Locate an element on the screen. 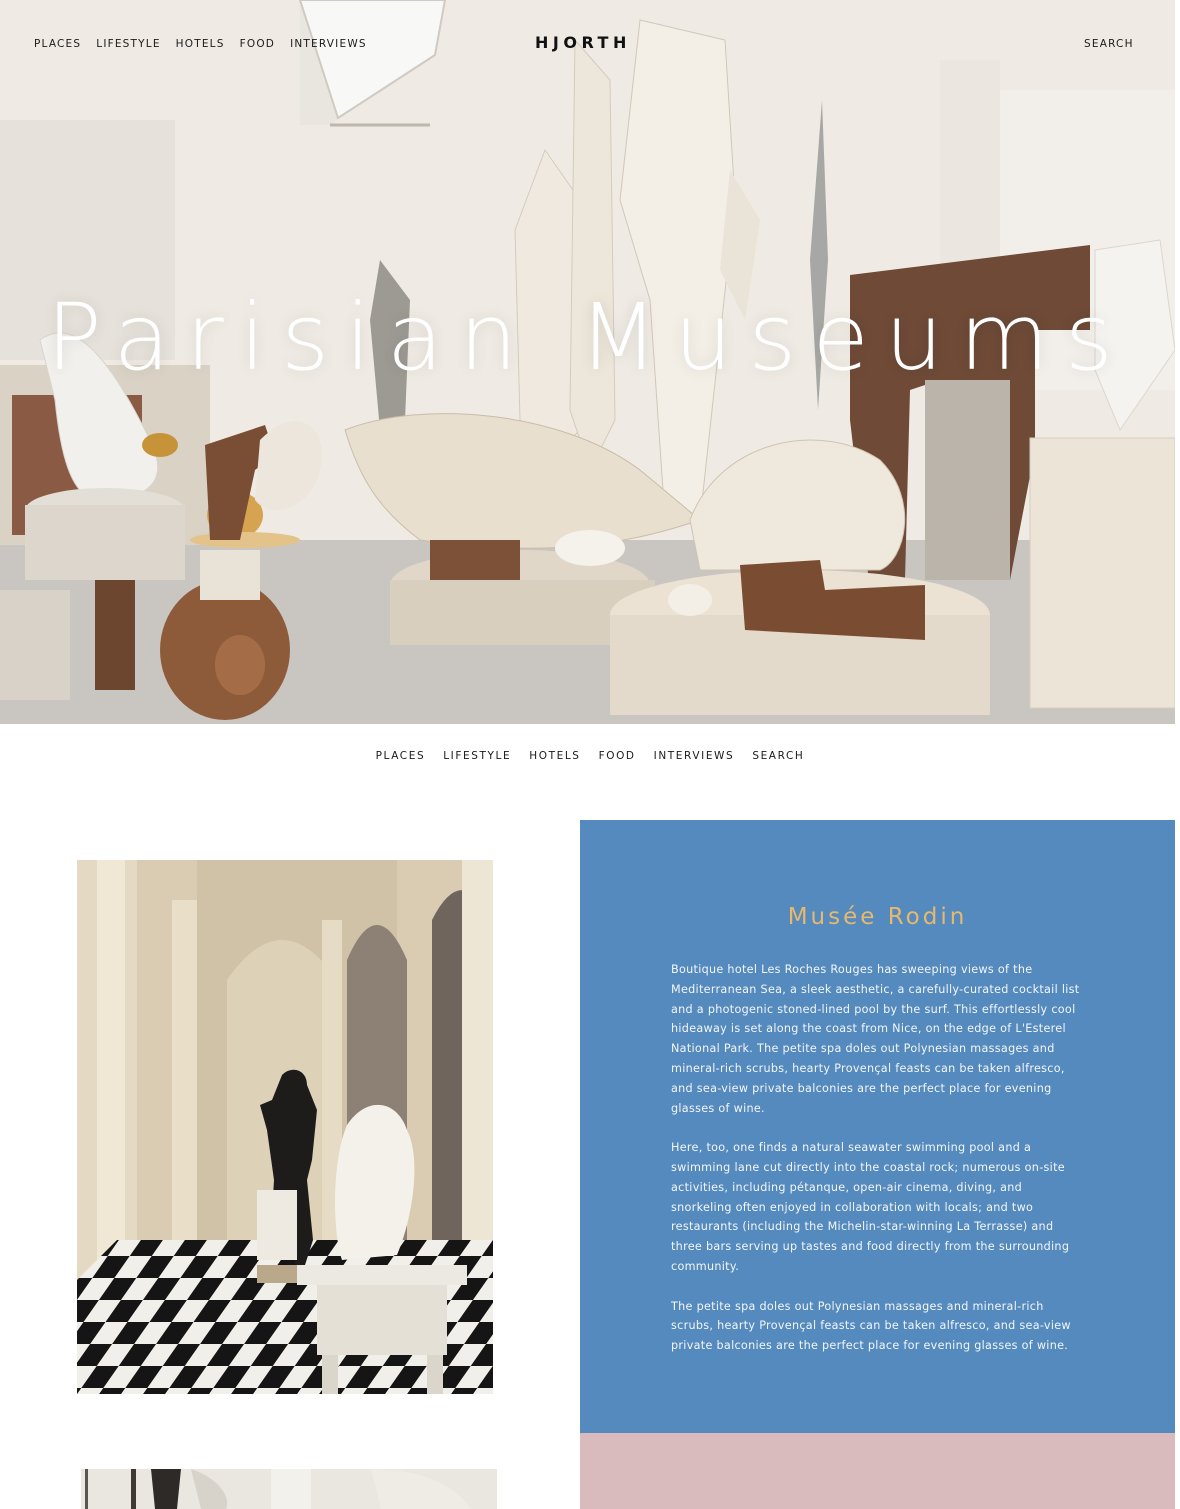 Image resolution: width=1180 pixels, height=1509 pixels. musee-rodin-photo is located at coordinates (285, 1127).